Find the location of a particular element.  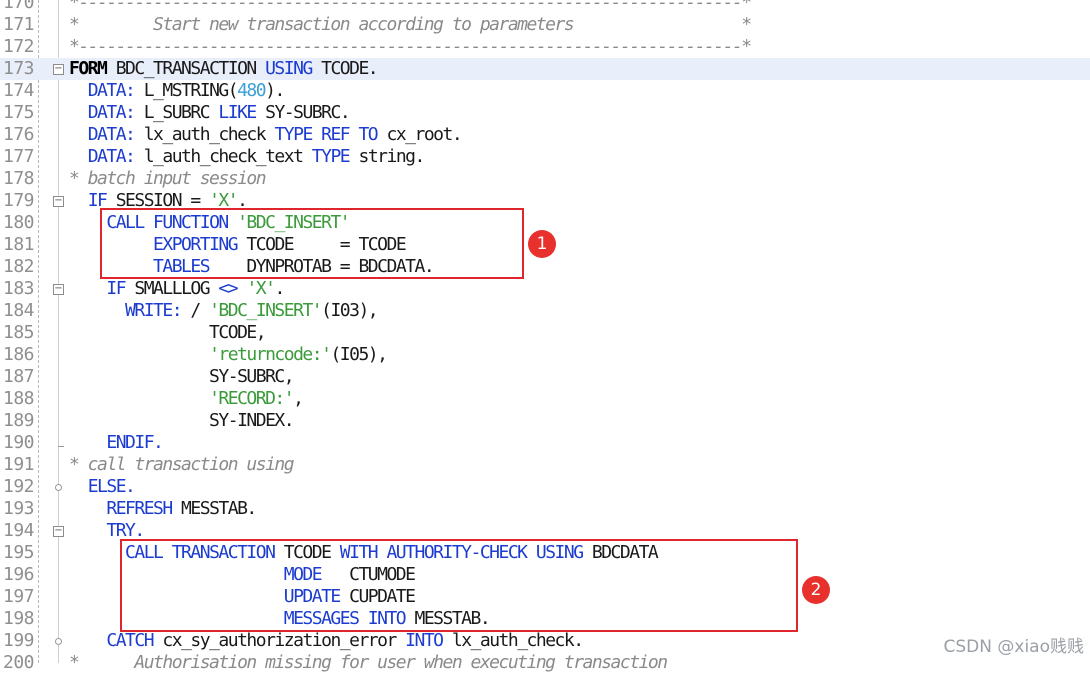

code-line: 178 * batch input session is located at coordinates (545, 179).